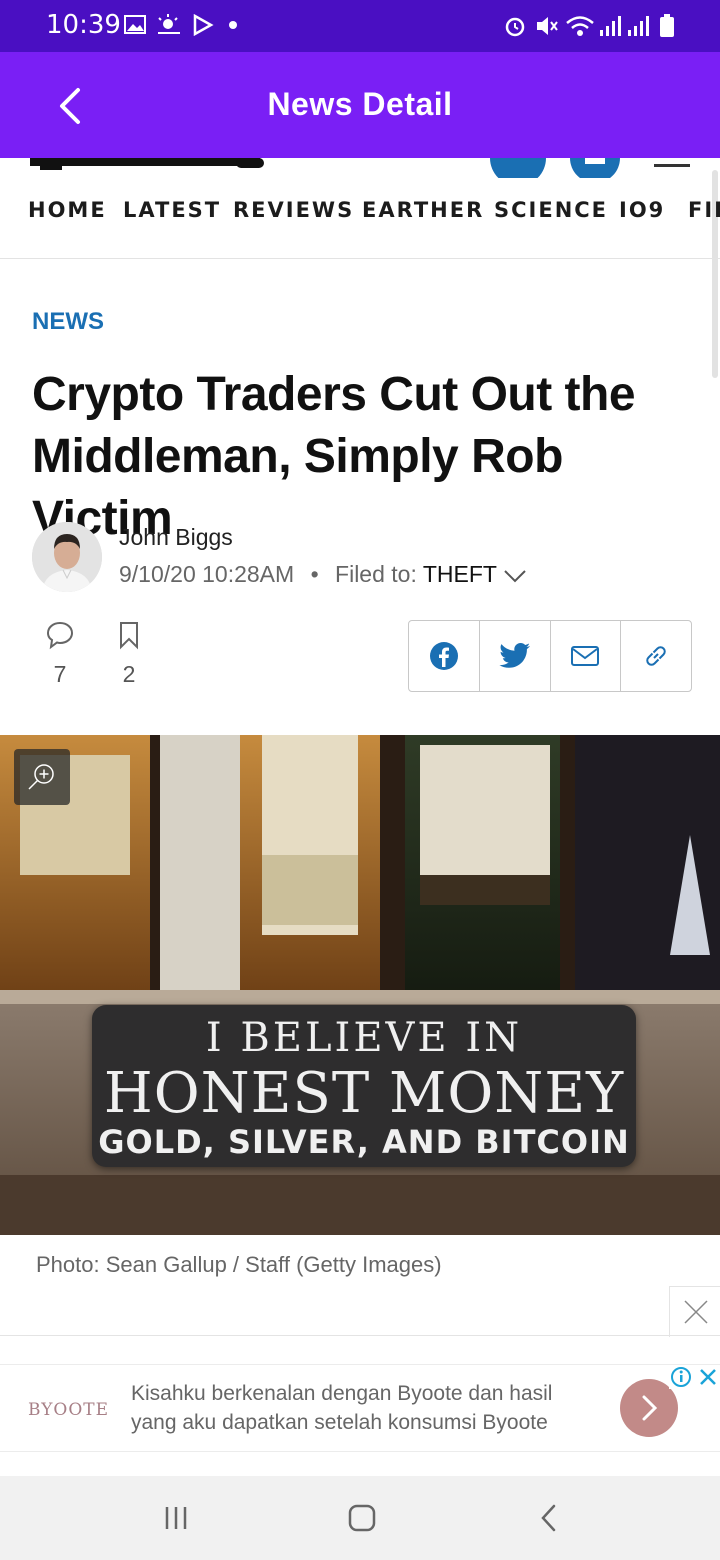 The width and height of the screenshot is (720, 1560). What do you see at coordinates (176, 537) in the screenshot?
I see `author-name: John Biggs` at bounding box center [176, 537].